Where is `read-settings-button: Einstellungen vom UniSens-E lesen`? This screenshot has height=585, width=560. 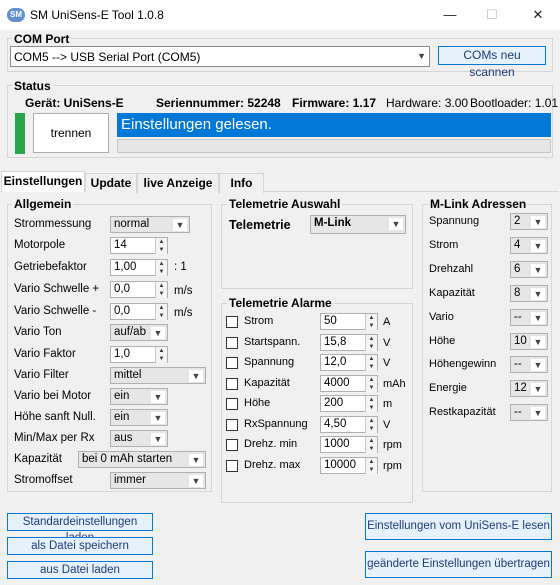
read-settings-button: Einstellungen vom UniSens-E lesen is located at coordinates (458, 526).